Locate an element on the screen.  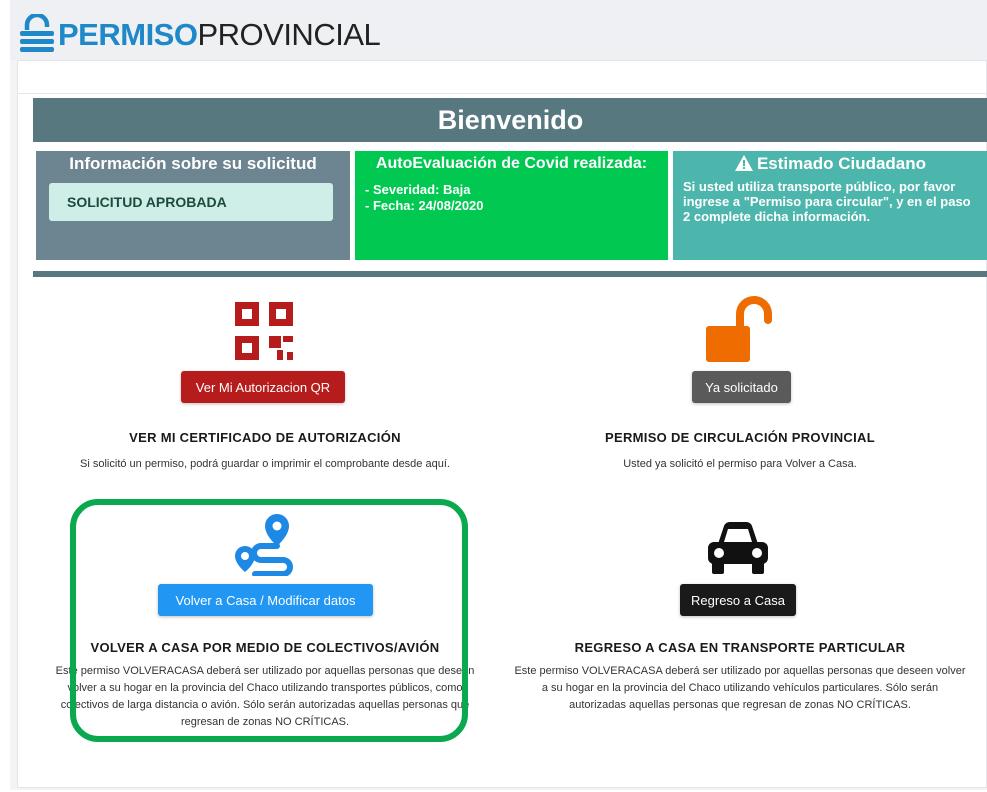
autoeval-title: AutoEvaluación de Covid realizada: is located at coordinates (511, 163).